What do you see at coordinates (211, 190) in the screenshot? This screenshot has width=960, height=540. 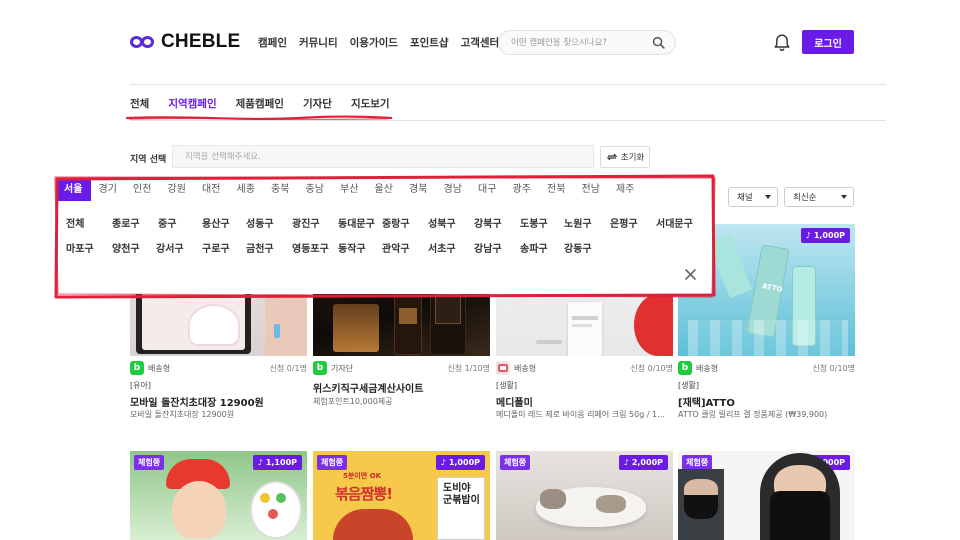 I see `city-tab: 대전` at bounding box center [211, 190].